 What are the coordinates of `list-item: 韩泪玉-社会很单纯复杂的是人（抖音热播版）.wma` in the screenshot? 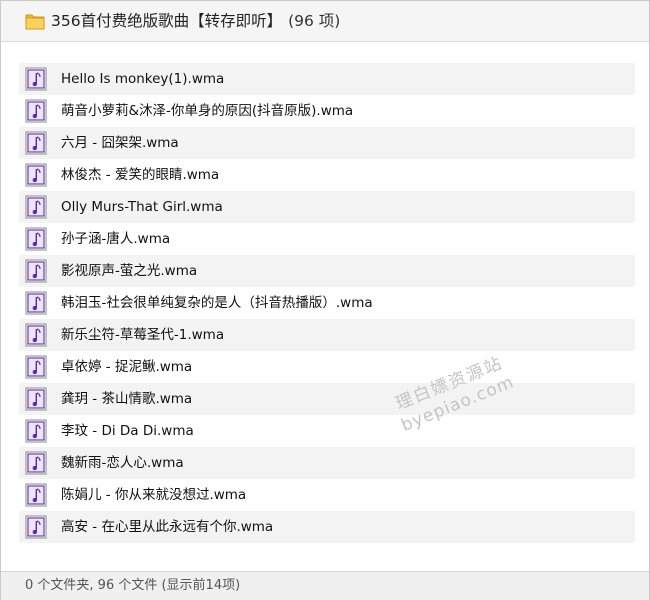 It's located at (327, 303).